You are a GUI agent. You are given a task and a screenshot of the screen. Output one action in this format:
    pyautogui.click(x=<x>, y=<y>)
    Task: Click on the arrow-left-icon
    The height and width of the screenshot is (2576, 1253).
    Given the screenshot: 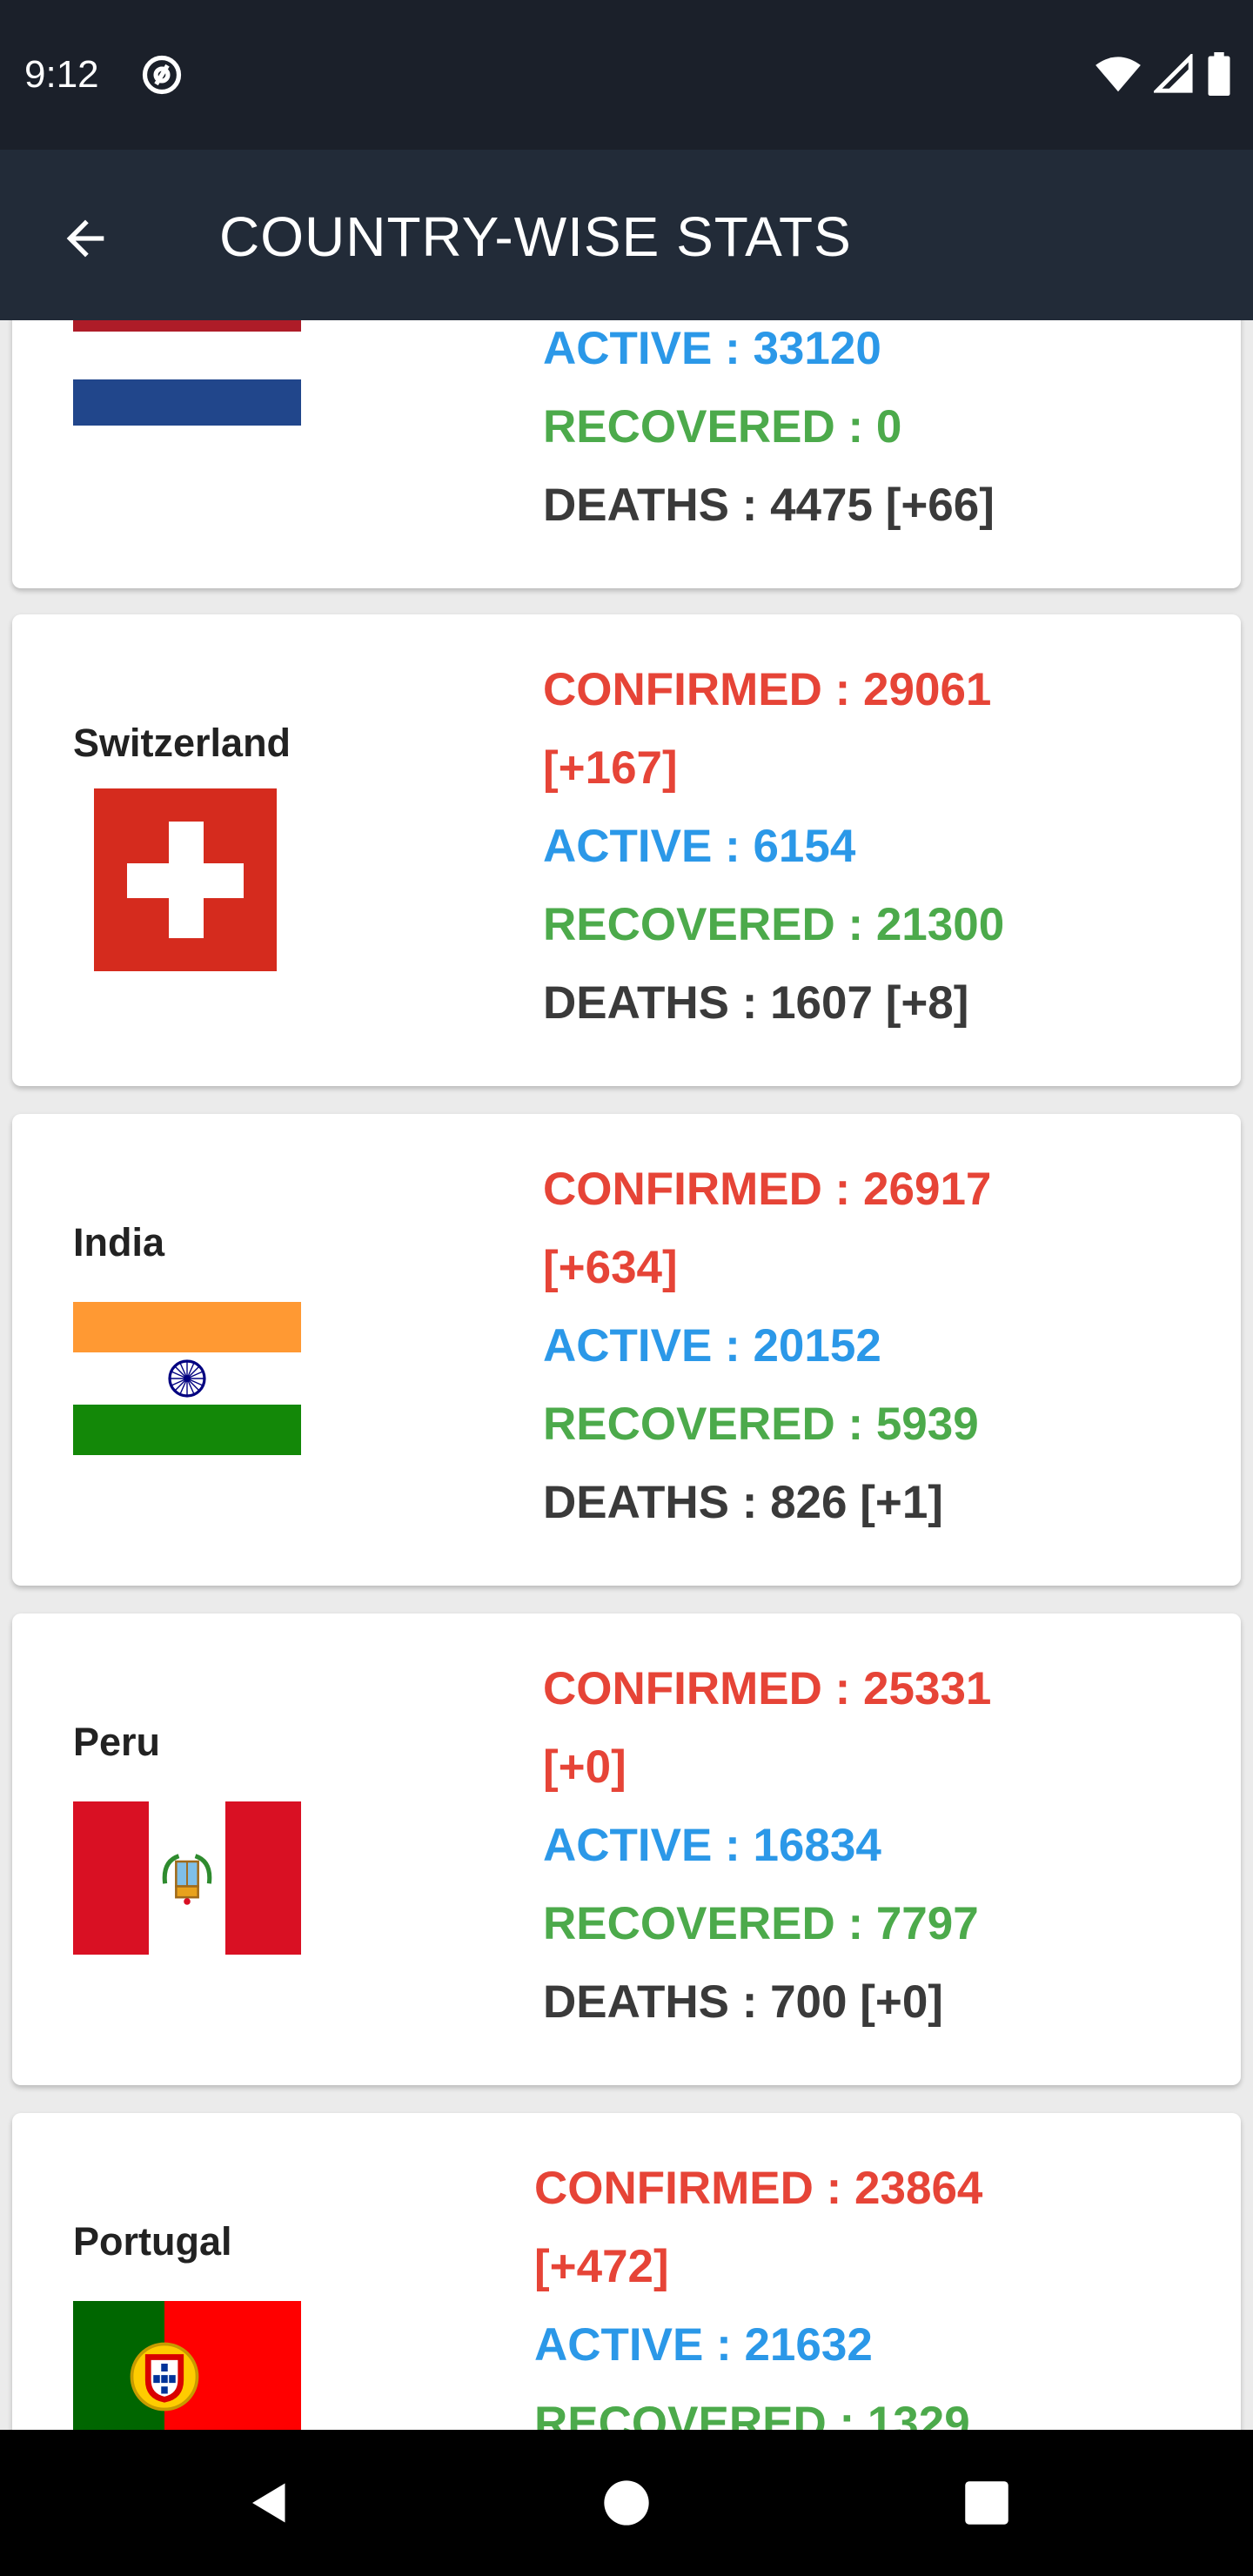 What is the action you would take?
    pyautogui.click(x=85, y=238)
    